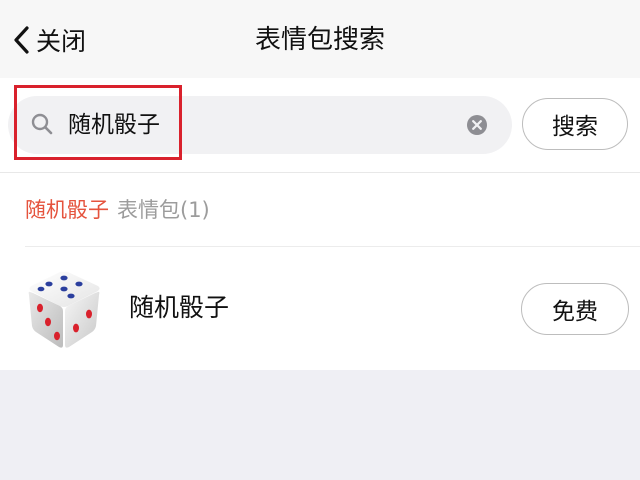 The image size is (640, 480). I want to click on results-category: 表情包(1), so click(163, 210).